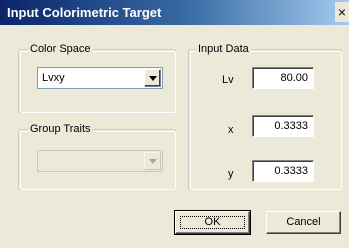 The width and height of the screenshot is (349, 248). What do you see at coordinates (100, 161) in the screenshot?
I see `group-traits-select` at bounding box center [100, 161].